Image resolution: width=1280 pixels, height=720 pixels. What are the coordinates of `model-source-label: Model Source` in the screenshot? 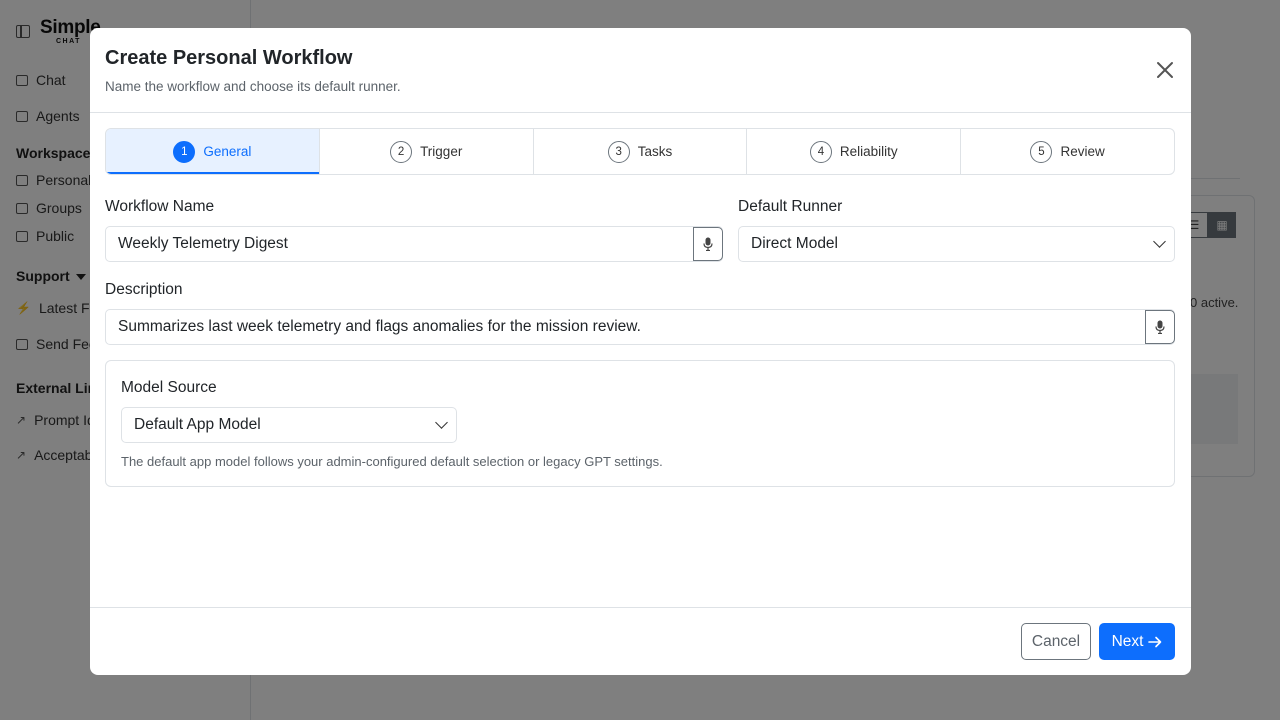 It's located at (169, 387).